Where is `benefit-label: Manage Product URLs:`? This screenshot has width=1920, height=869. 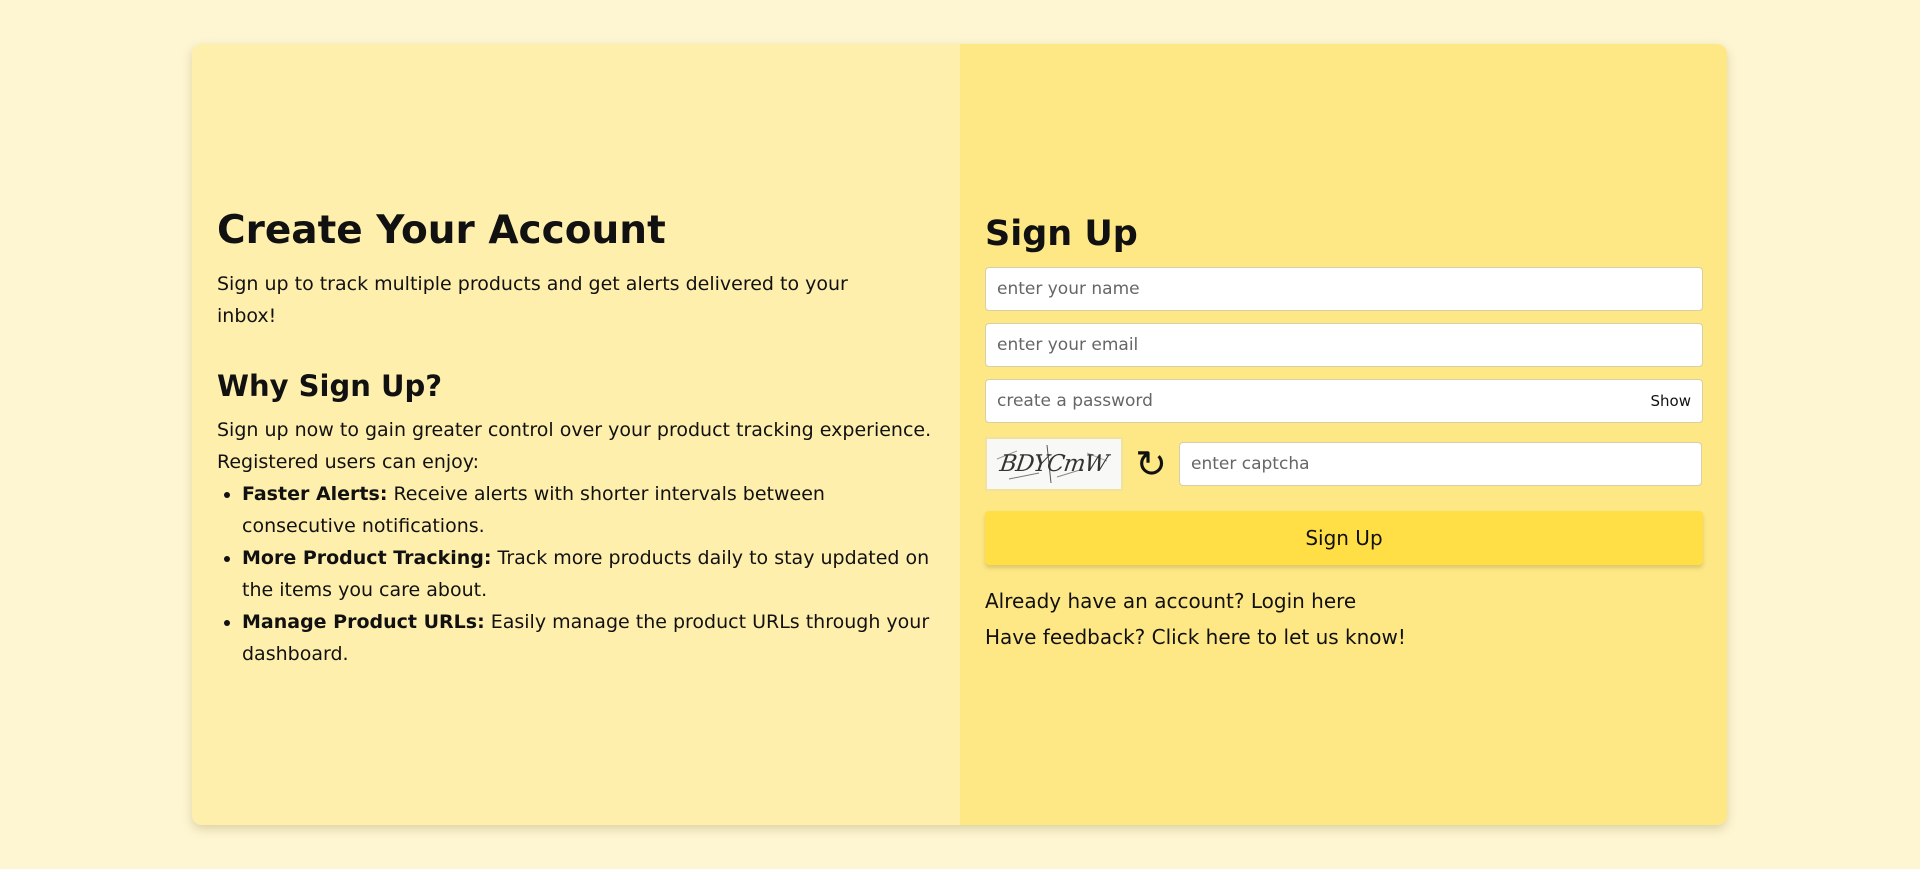 benefit-label: Manage Product URLs: is located at coordinates (363, 622).